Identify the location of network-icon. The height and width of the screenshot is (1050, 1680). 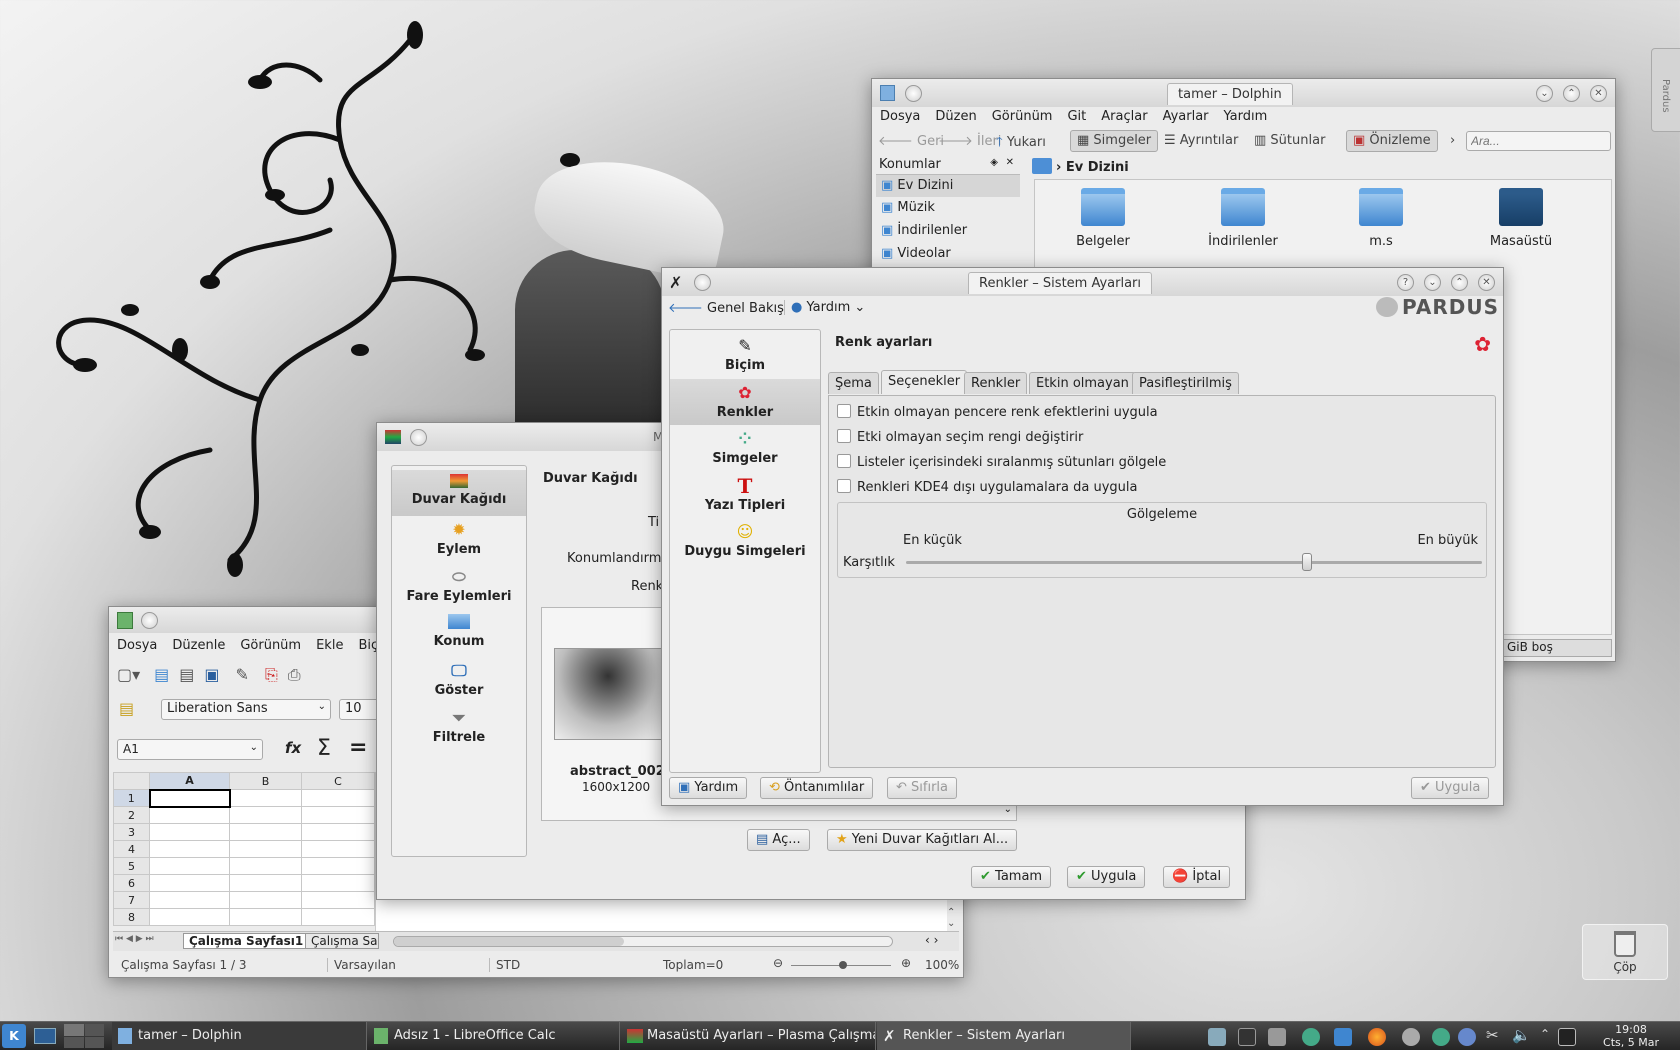
(1247, 1037).